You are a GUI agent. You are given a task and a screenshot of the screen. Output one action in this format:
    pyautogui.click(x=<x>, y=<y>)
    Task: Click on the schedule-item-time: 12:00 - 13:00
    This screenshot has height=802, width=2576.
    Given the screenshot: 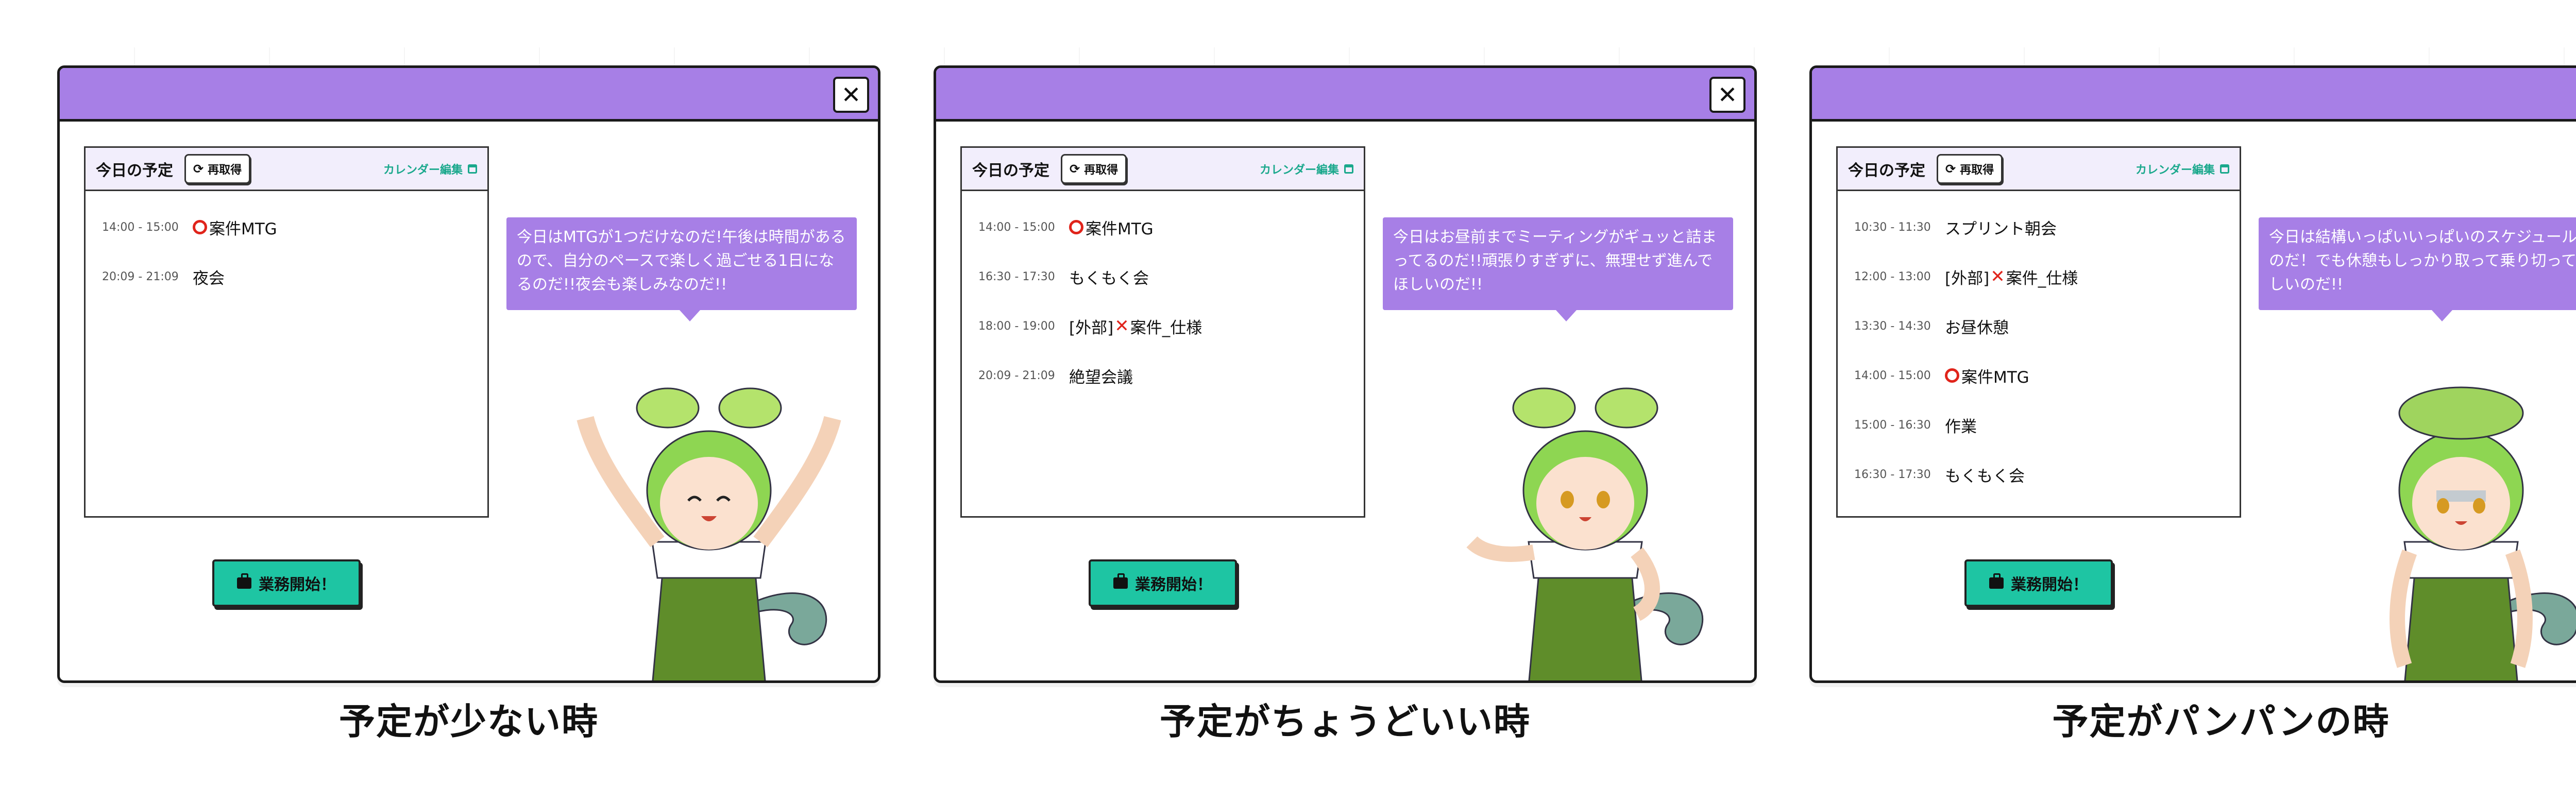 What is the action you would take?
    pyautogui.click(x=1892, y=276)
    